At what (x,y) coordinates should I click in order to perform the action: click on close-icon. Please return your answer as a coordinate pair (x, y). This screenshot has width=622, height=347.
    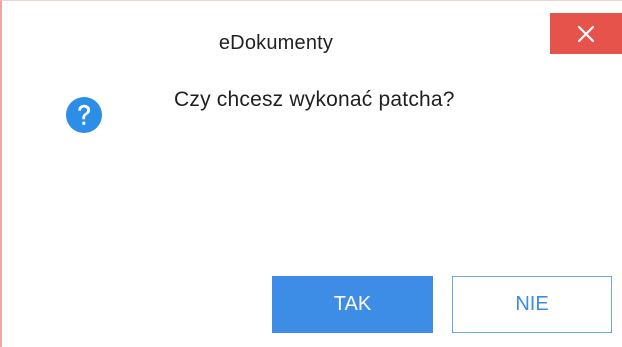
    Looking at the image, I should click on (586, 34).